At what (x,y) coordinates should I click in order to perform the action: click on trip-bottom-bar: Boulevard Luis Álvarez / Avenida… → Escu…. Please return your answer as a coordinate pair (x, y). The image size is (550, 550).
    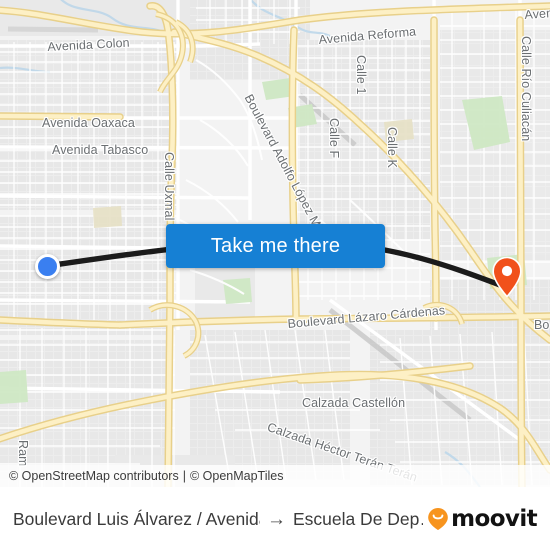
    Looking at the image, I should click on (275, 518).